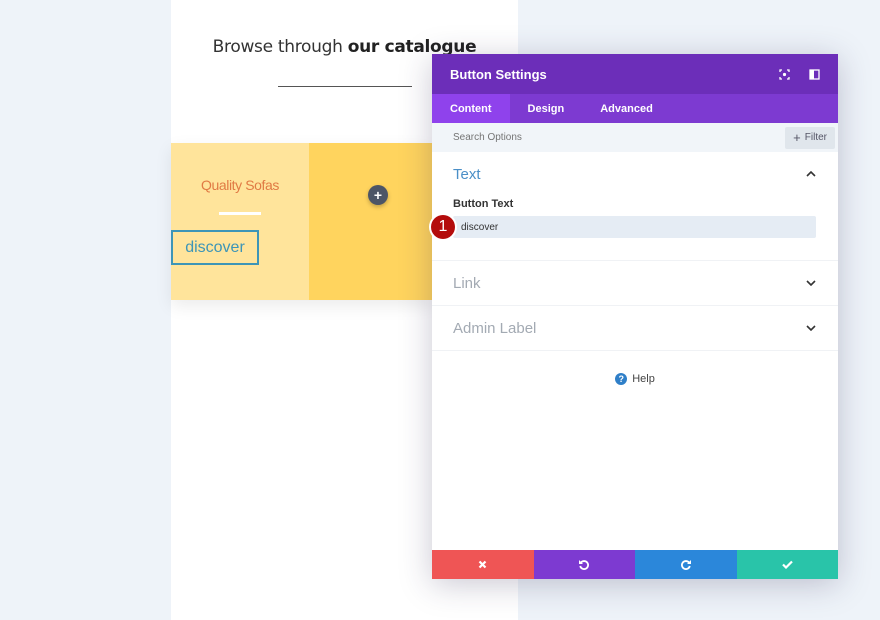  Describe the element at coordinates (621, 379) in the screenshot. I see `help-icon: ?` at that location.